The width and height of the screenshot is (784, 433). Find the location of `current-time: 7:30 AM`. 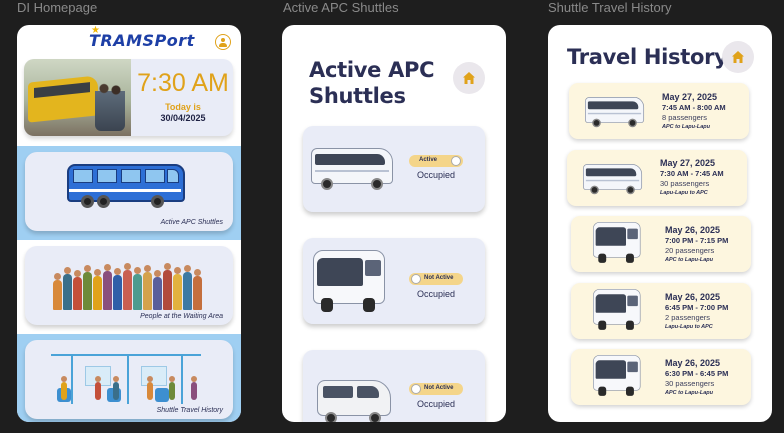

current-time: 7:30 AM is located at coordinates (183, 83).